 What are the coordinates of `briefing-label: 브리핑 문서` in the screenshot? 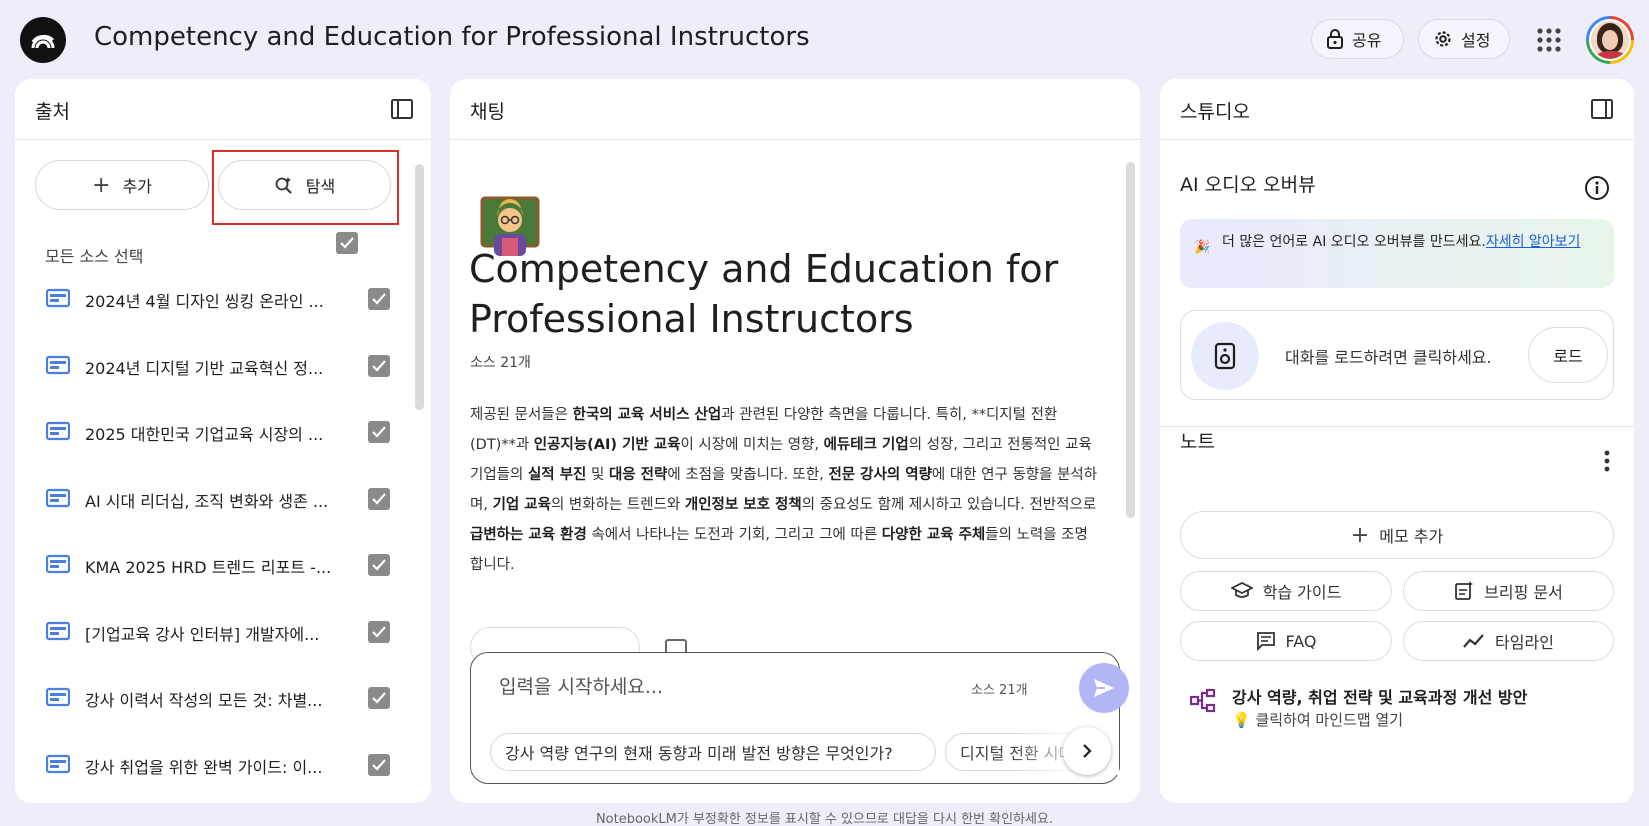 It's located at (1523, 592).